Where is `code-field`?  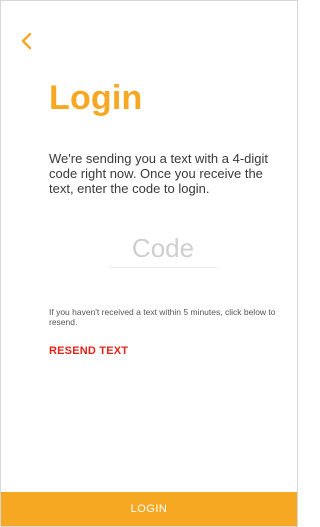
code-field is located at coordinates (163, 248).